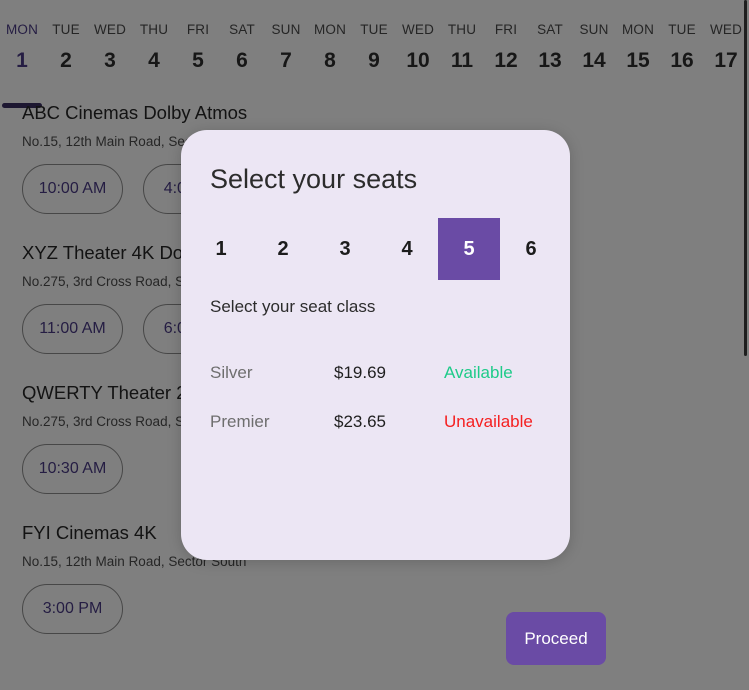 Image resolution: width=749 pixels, height=690 pixels. Describe the element at coordinates (345, 249) in the screenshot. I see `seat-count-option: 3` at that location.